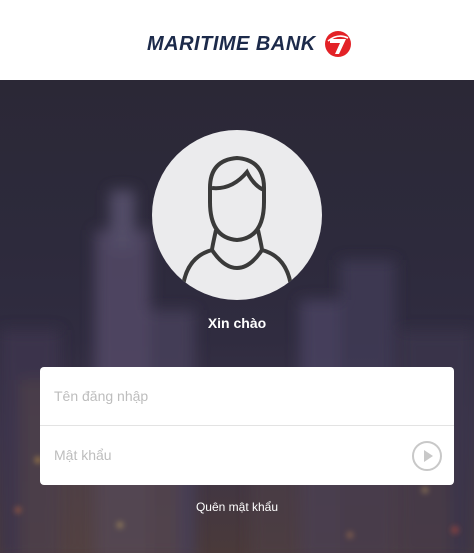 Image resolution: width=474 pixels, height=553 pixels. What do you see at coordinates (337, 44) in the screenshot?
I see `maritime-bank-logo-icon` at bounding box center [337, 44].